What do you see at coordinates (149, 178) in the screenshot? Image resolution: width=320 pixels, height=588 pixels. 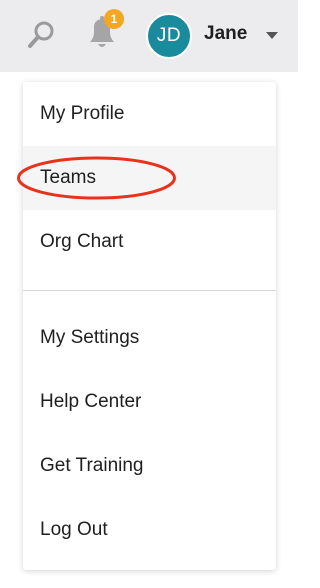 I see `menu-item-teams: Teams` at bounding box center [149, 178].